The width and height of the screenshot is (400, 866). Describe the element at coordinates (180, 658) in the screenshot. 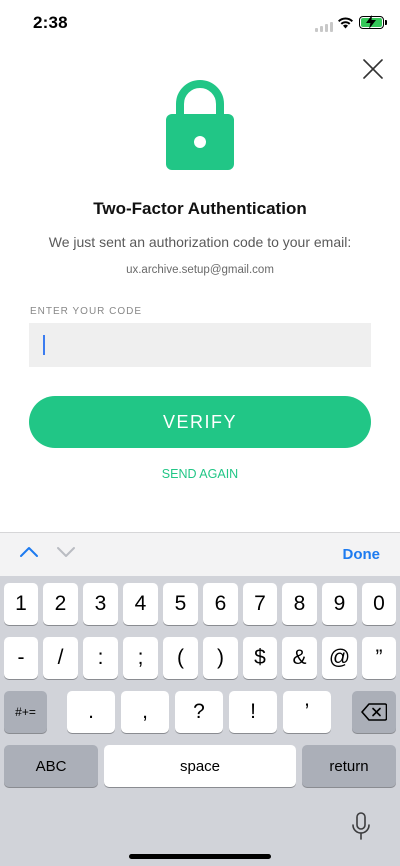

I see `key-open-paren: (` at that location.